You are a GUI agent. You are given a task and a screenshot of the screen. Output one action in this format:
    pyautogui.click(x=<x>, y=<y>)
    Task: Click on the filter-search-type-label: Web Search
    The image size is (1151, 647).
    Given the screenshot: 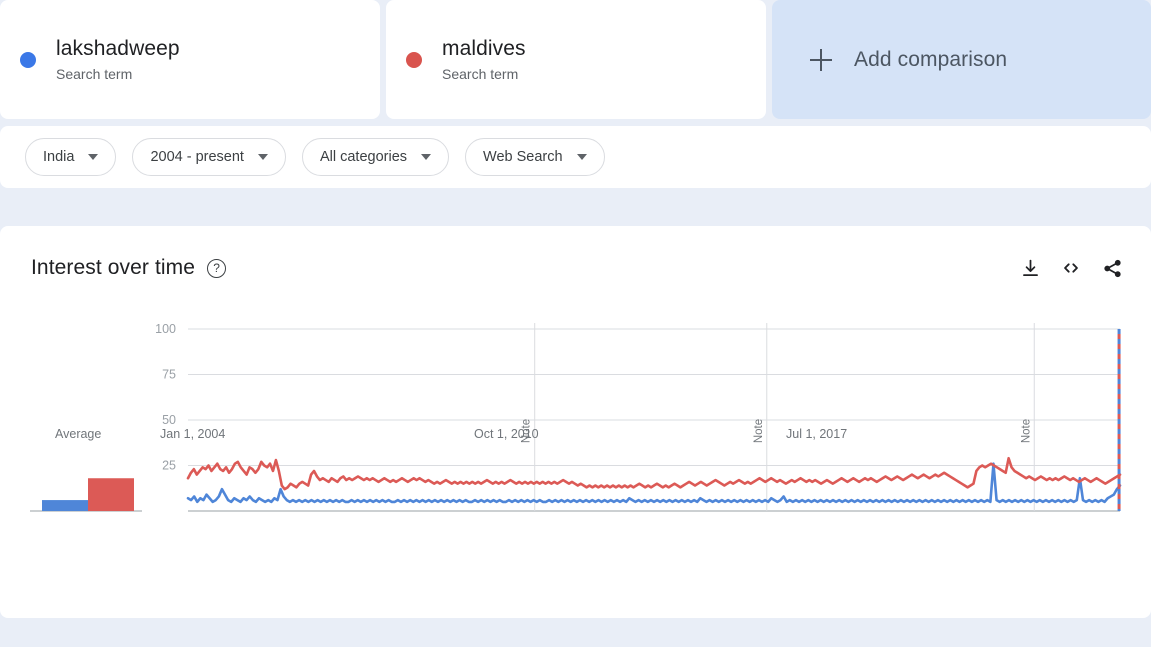 What is the action you would take?
    pyautogui.click(x=523, y=157)
    